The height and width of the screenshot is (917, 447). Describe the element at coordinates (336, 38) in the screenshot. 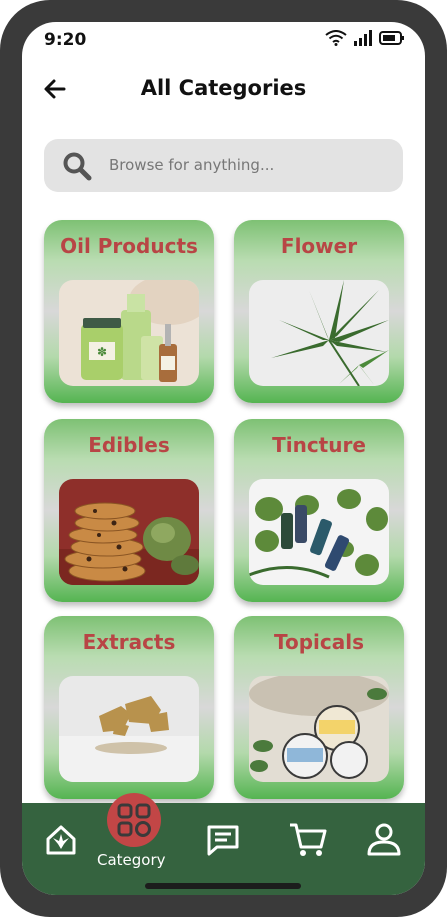

I see `wifi-icon` at that location.